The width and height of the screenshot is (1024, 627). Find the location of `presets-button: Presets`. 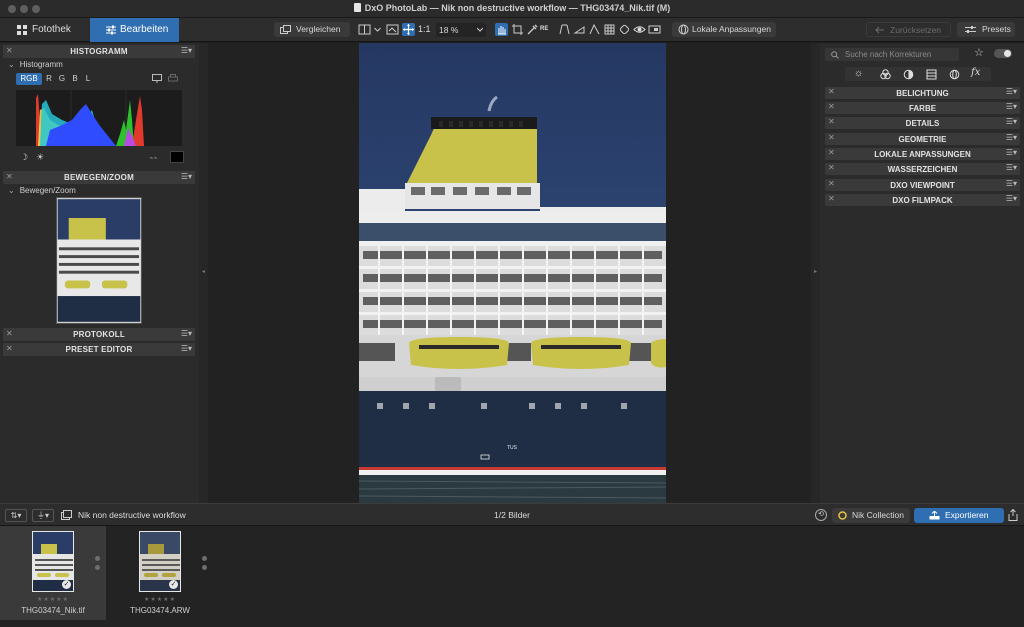

presets-button: Presets is located at coordinates (986, 29).